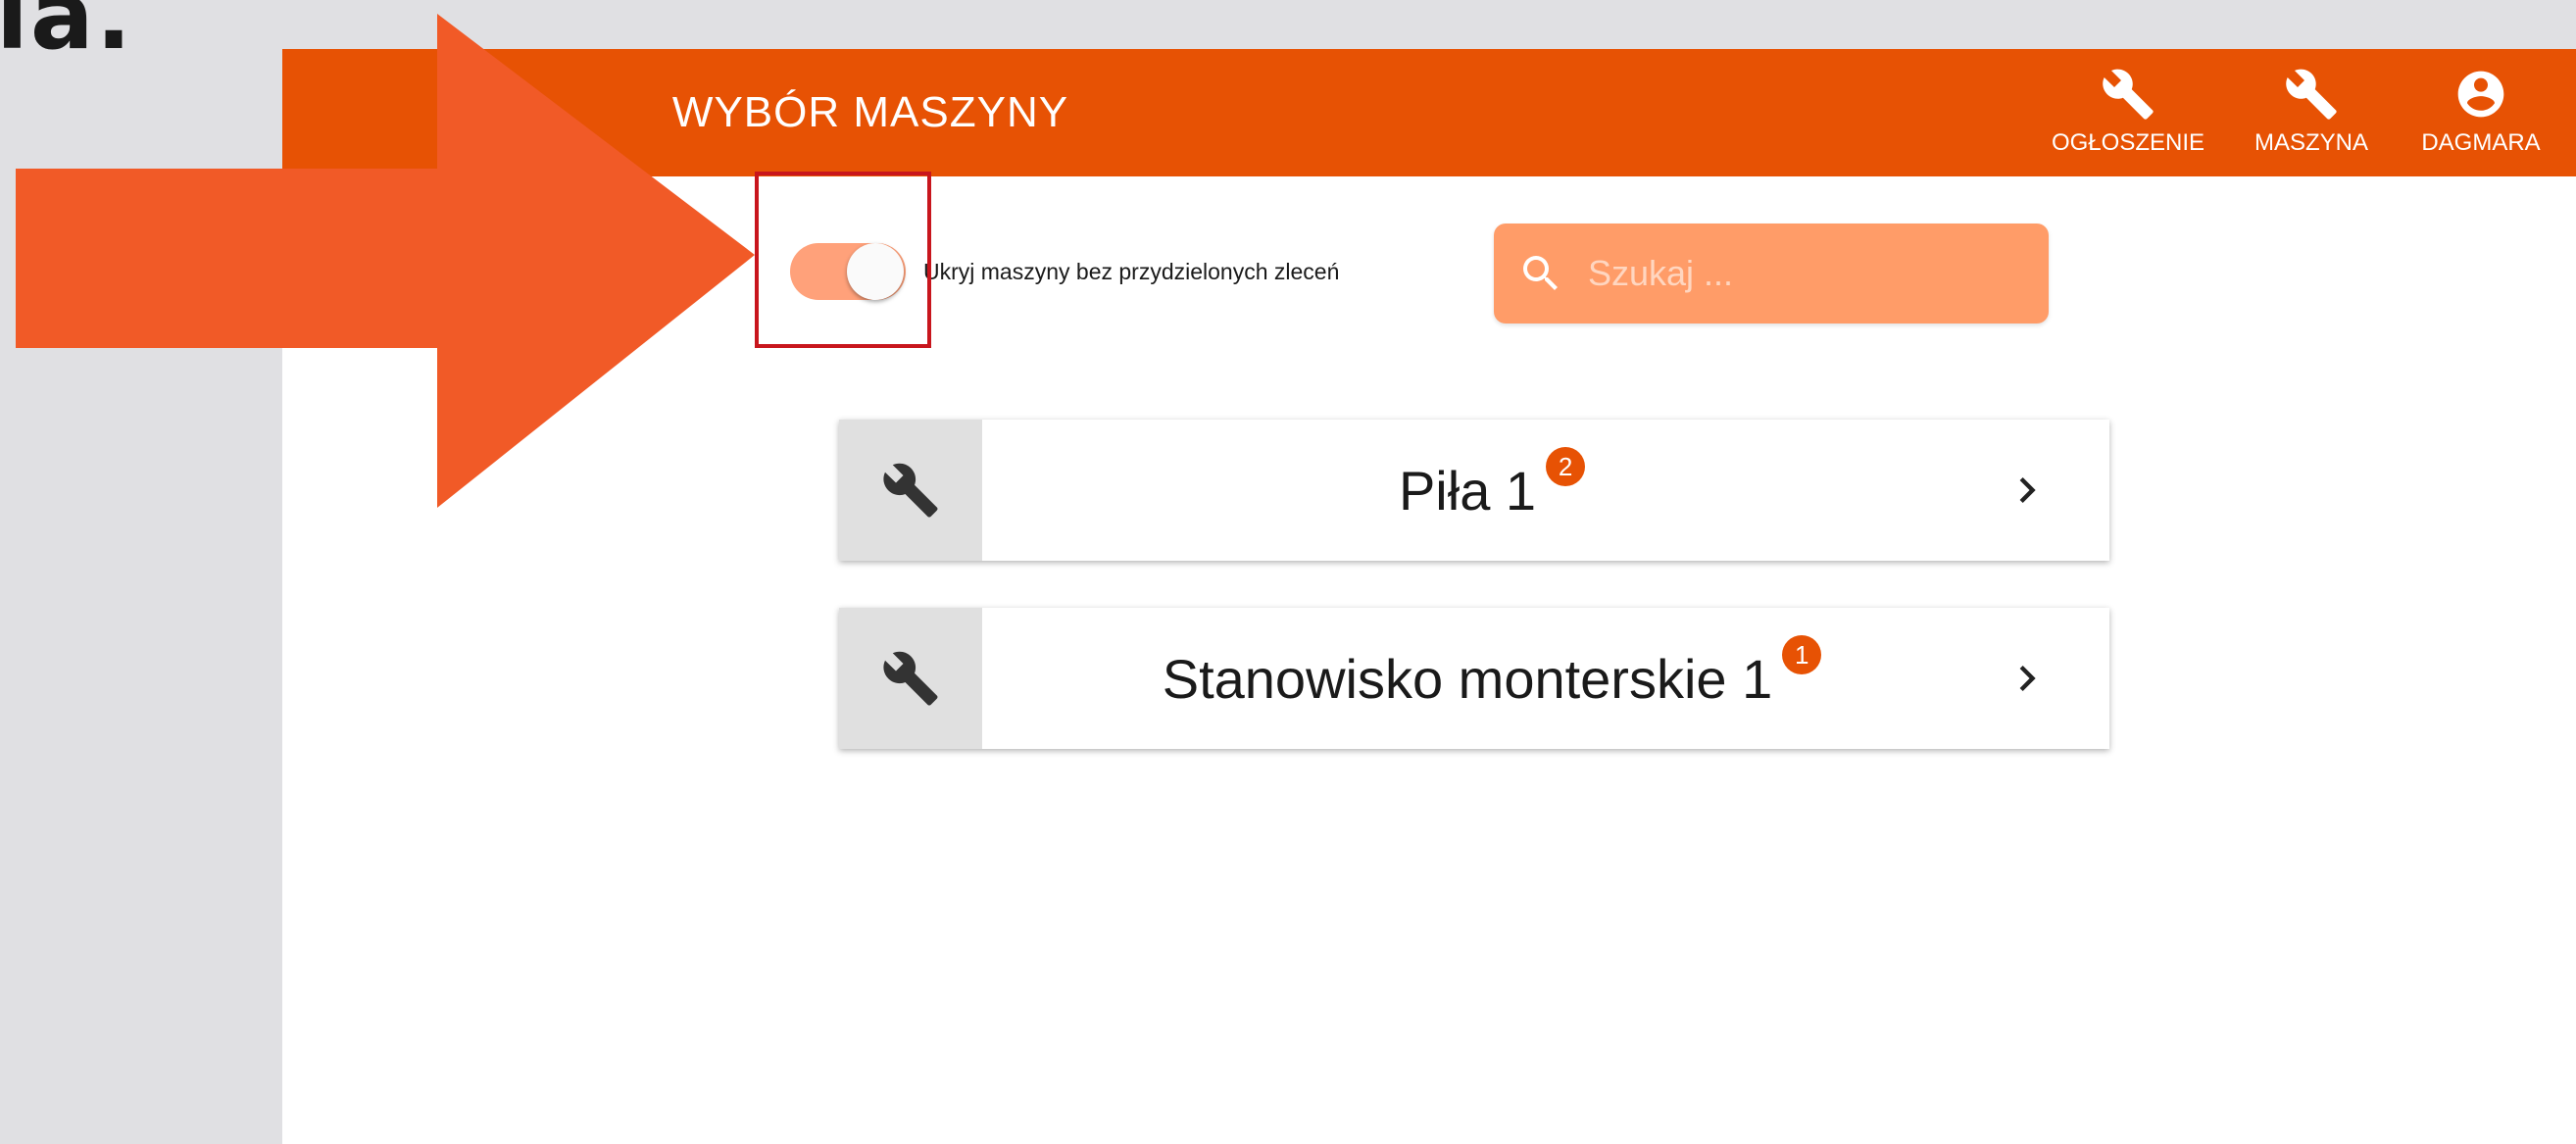 This screenshot has height=1144, width=2576. I want to click on annotation-arrow, so click(385, 261).